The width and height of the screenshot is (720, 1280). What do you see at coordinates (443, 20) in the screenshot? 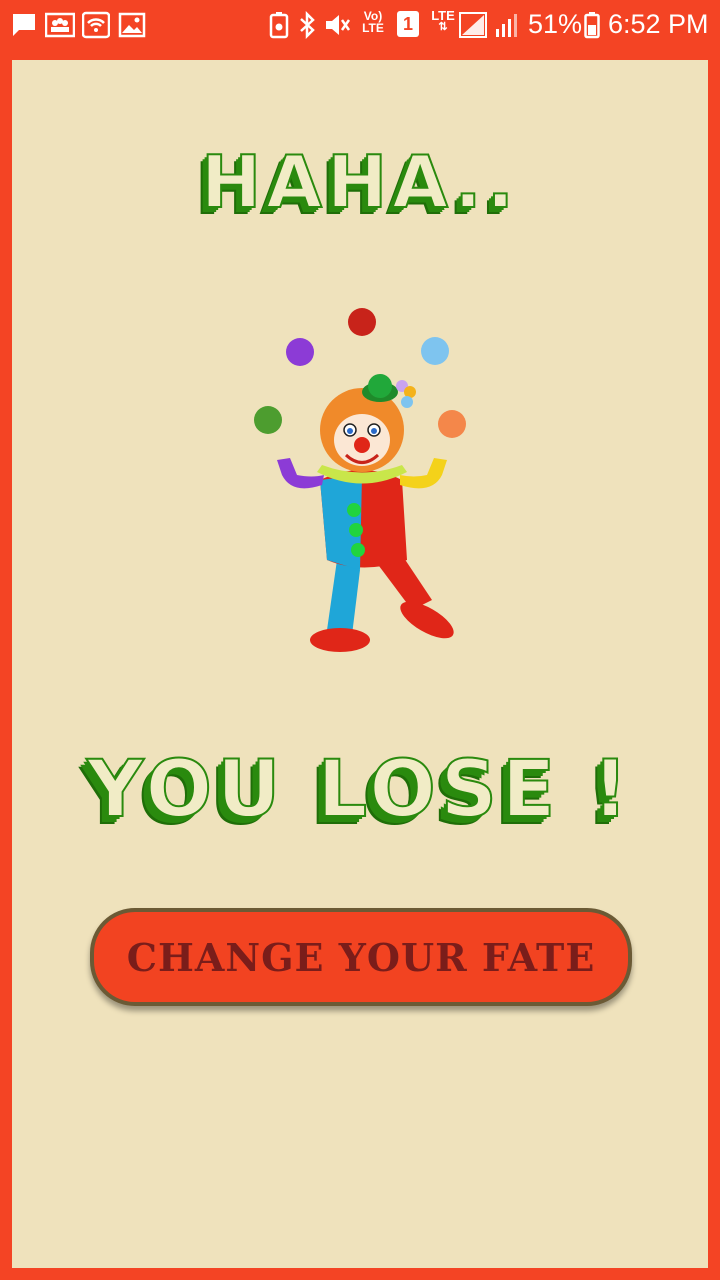
I see `lte-signal-icon: LTE ⇅` at bounding box center [443, 20].